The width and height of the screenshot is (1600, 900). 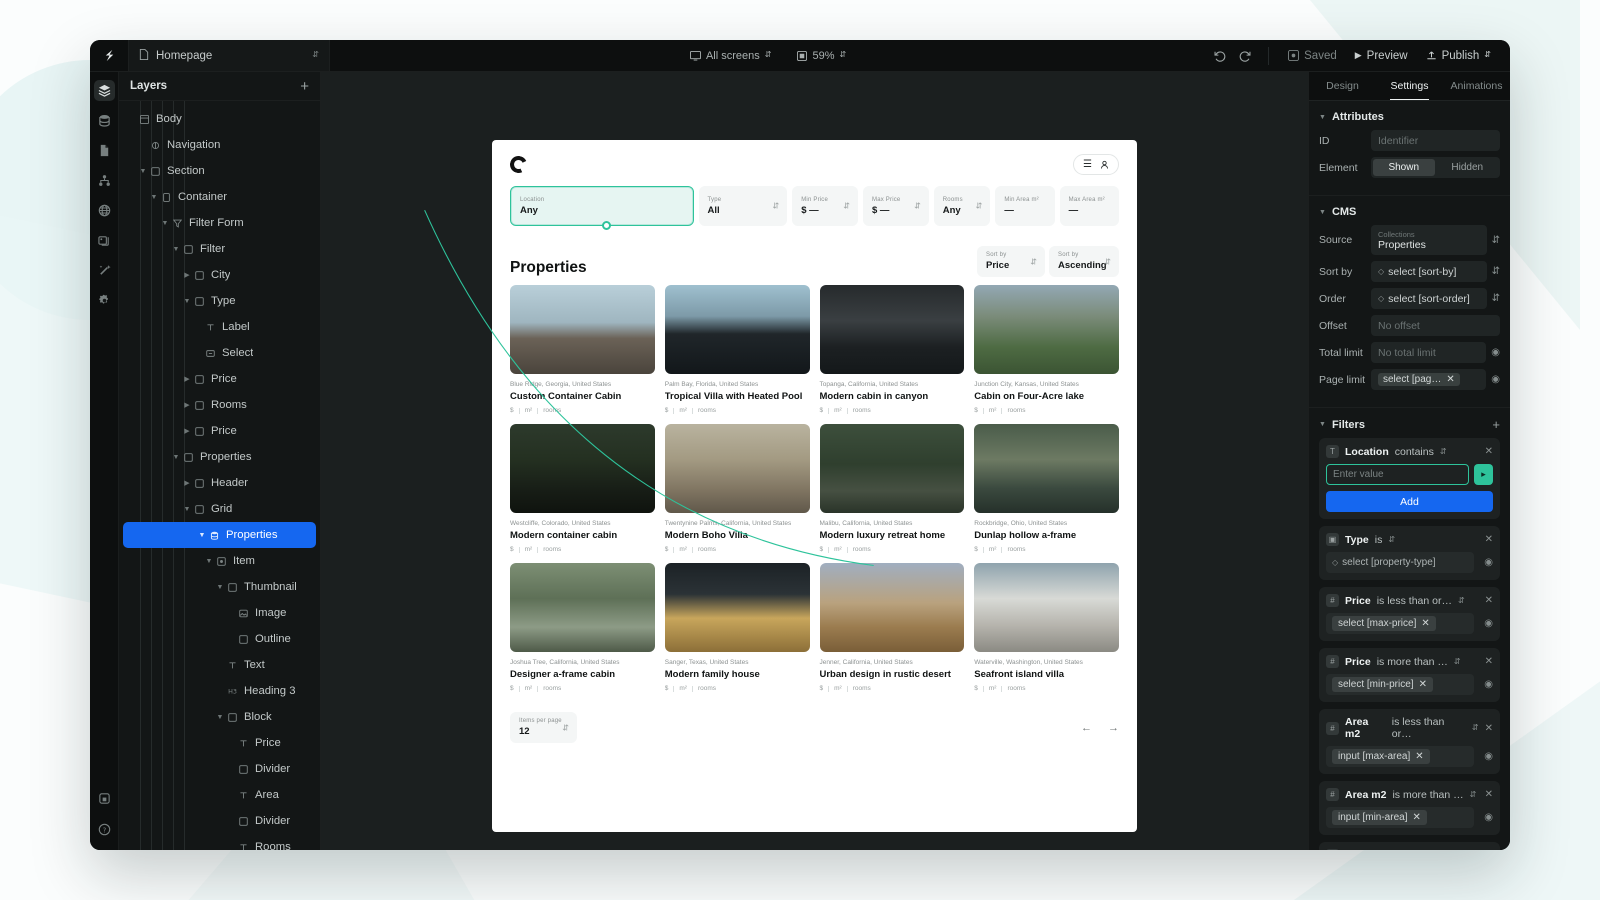 I want to click on tab-design: Design, so click(x=1342, y=86).